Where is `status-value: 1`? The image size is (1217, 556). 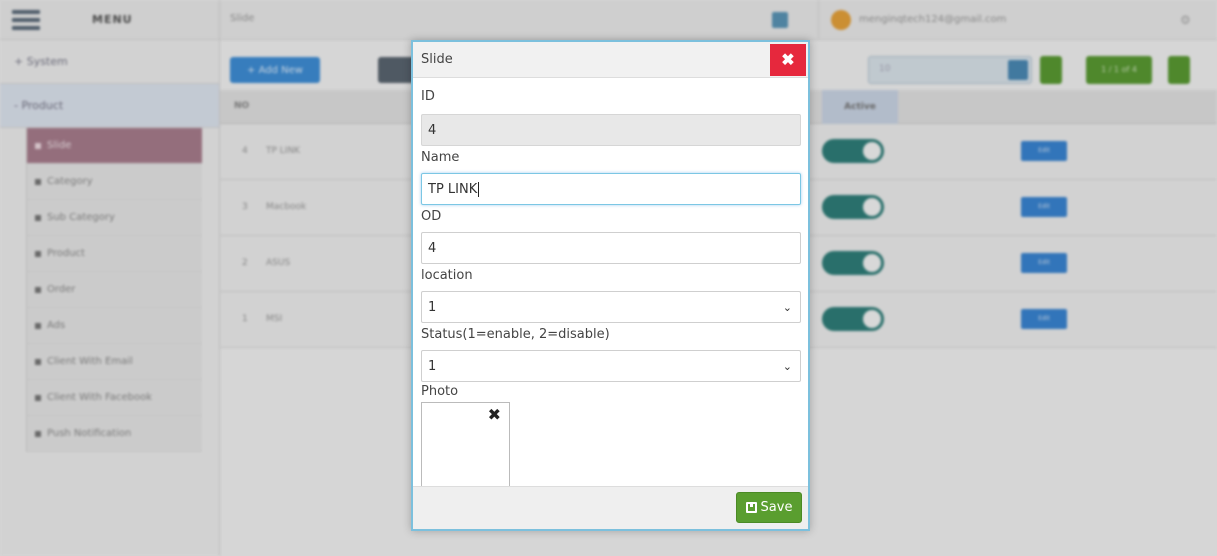
status-value: 1 is located at coordinates (432, 366).